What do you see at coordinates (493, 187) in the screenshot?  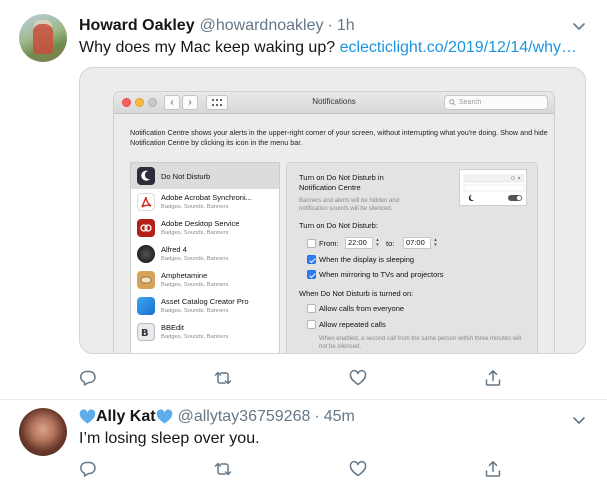 I see `preview-thumbnail` at bounding box center [493, 187].